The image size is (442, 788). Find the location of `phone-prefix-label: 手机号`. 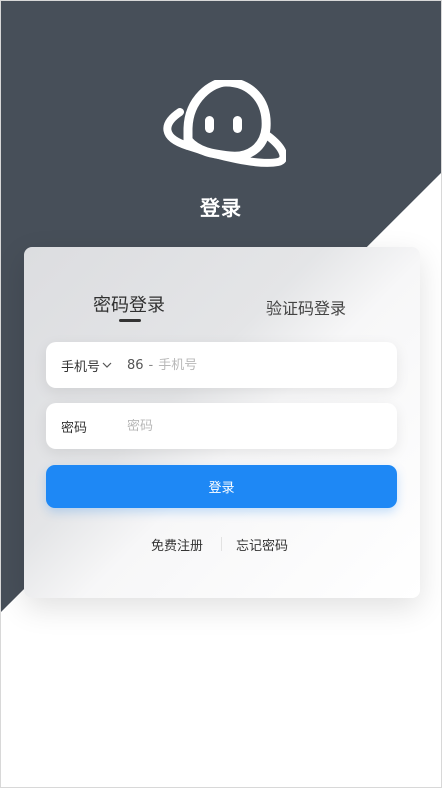

phone-prefix-label: 手机号 is located at coordinates (81, 367).